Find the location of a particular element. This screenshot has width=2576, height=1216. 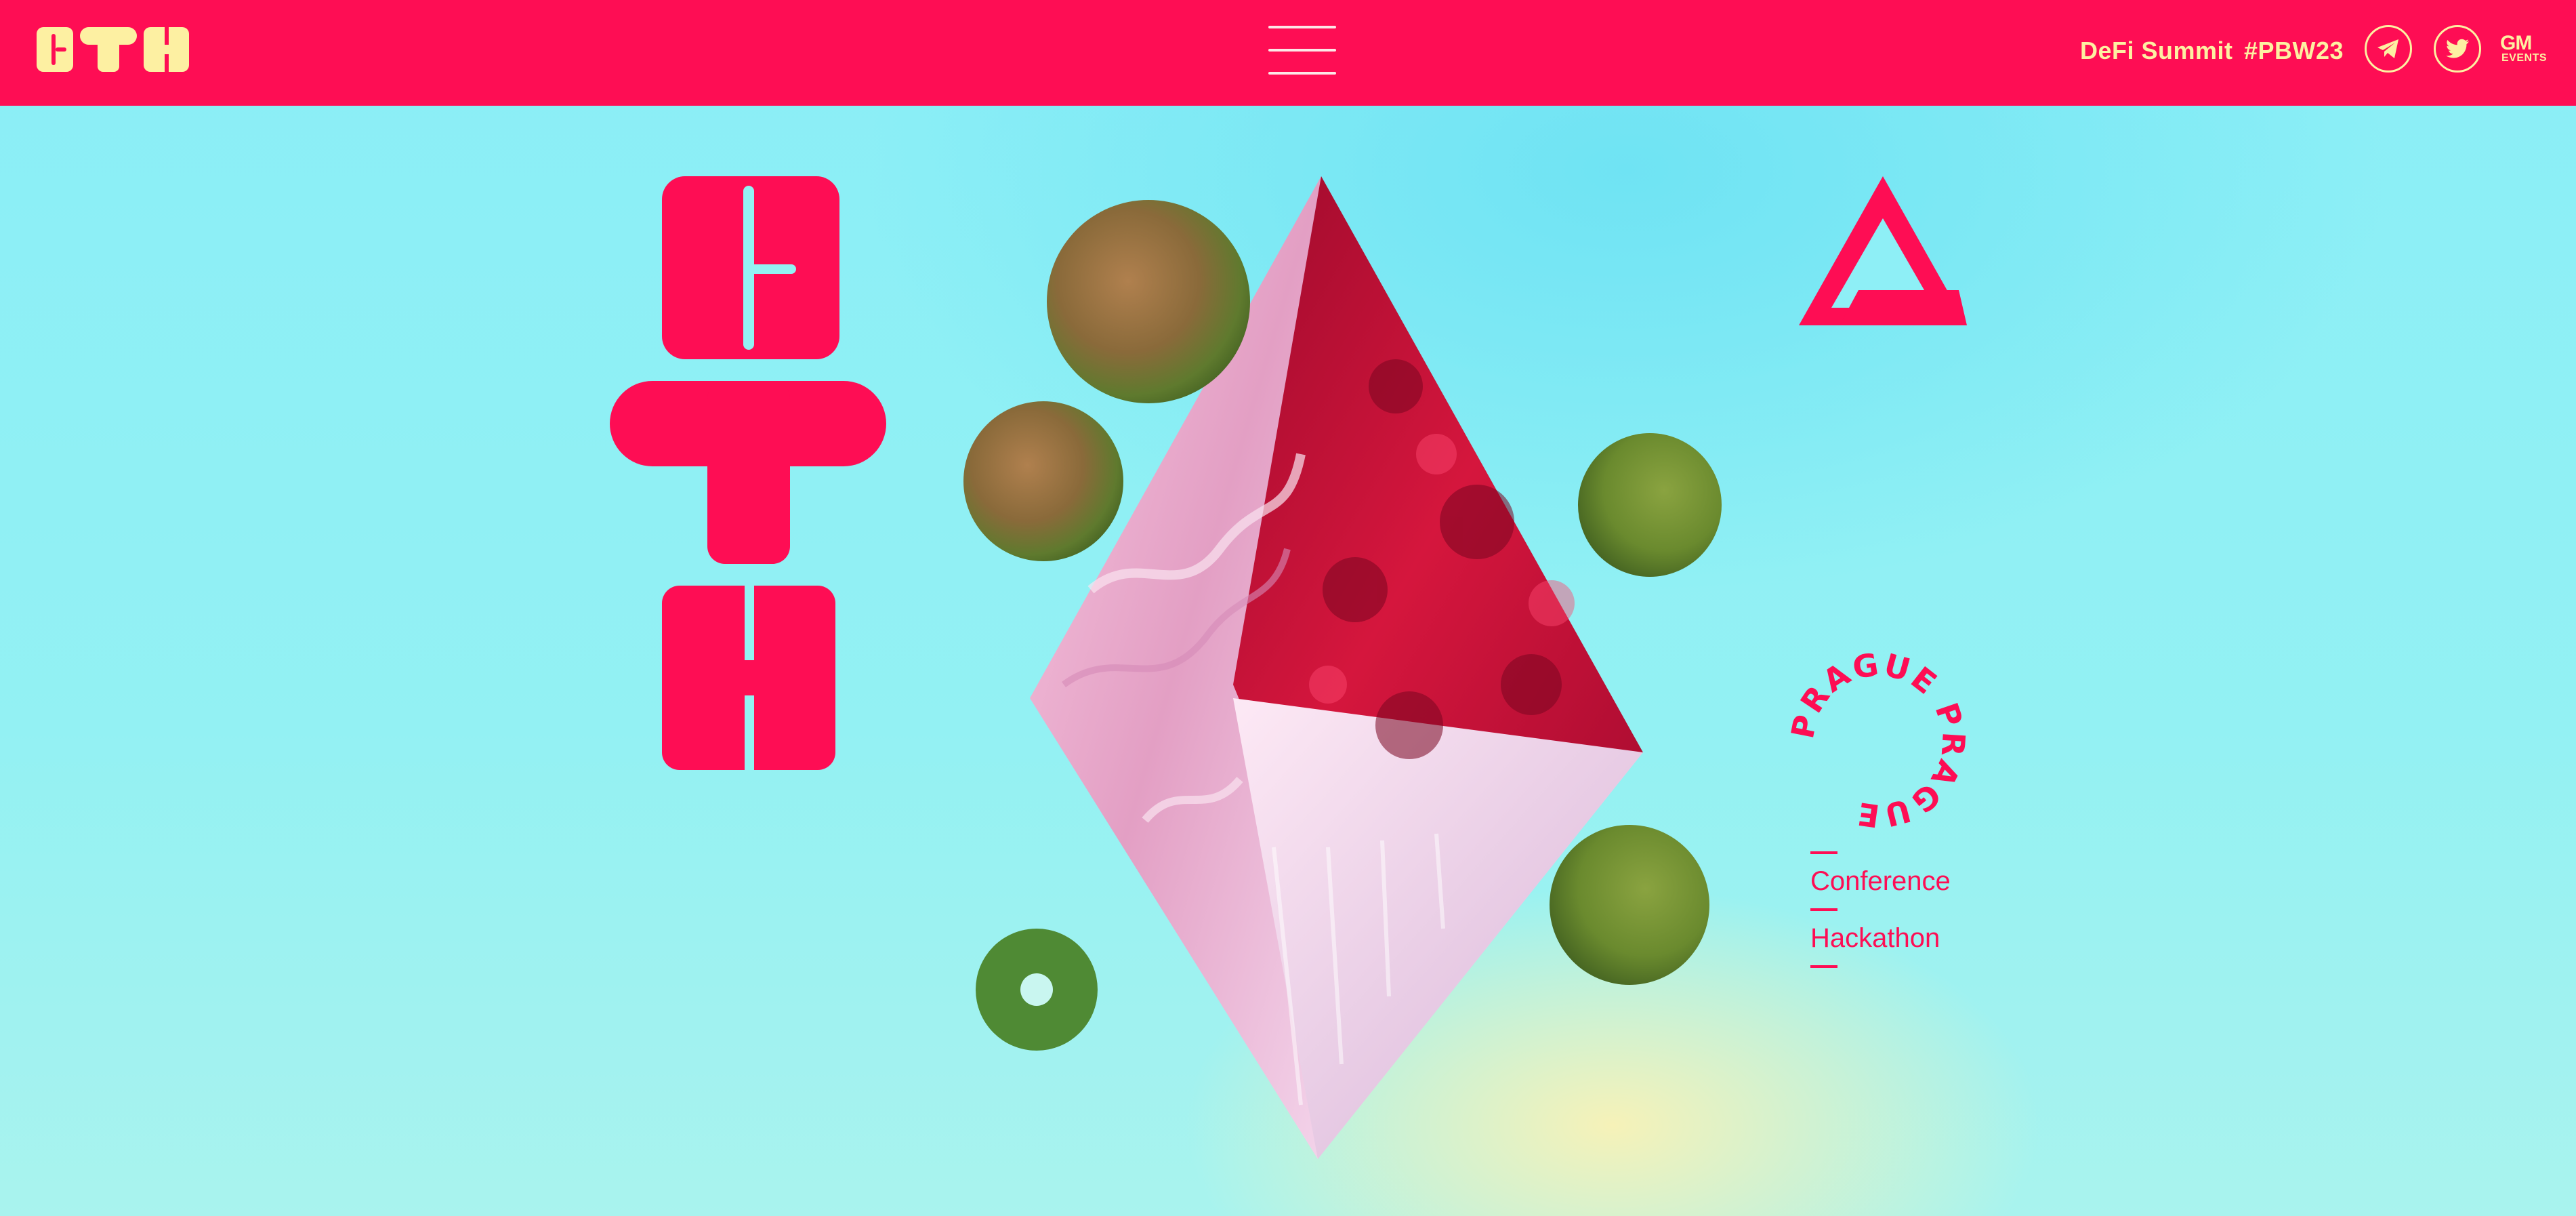

top-bar: DeFi Summit #PBW23 GM EVENTS is located at coordinates (1288, 53).